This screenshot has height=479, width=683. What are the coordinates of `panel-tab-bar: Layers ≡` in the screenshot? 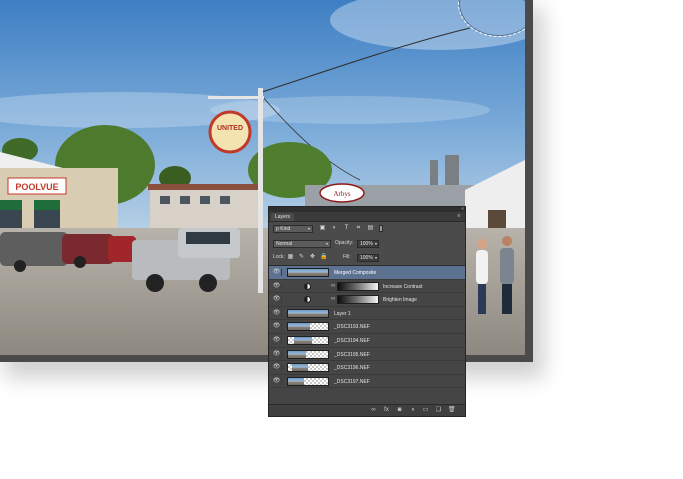 It's located at (367, 217).